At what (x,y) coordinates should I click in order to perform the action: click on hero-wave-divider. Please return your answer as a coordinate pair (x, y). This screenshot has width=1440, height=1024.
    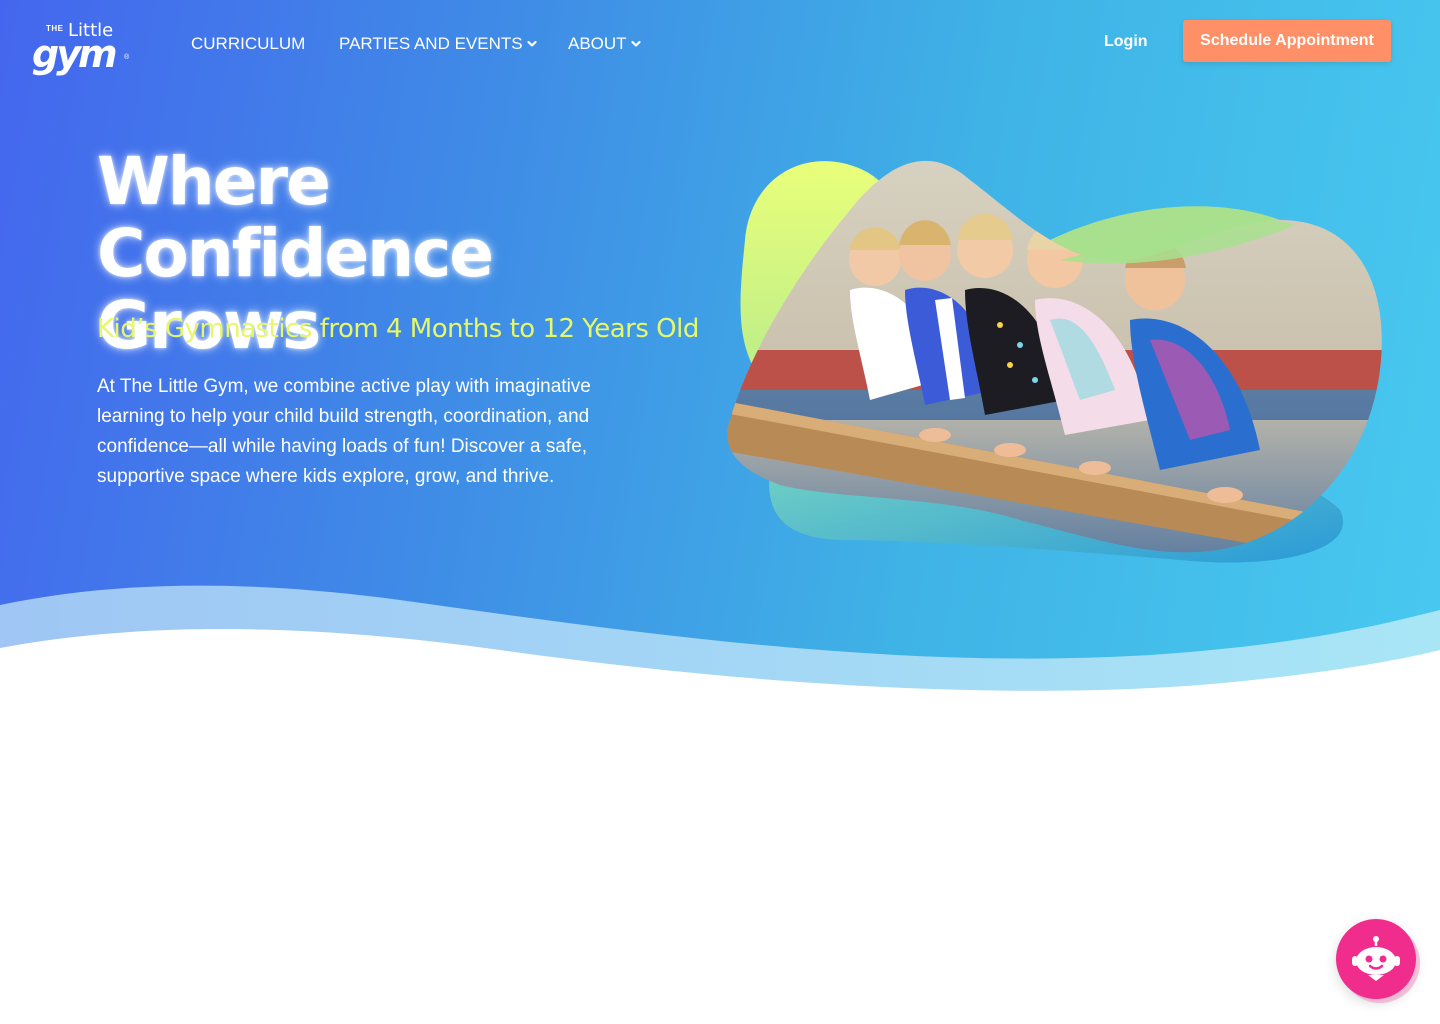
    Looking at the image, I should click on (720, 652).